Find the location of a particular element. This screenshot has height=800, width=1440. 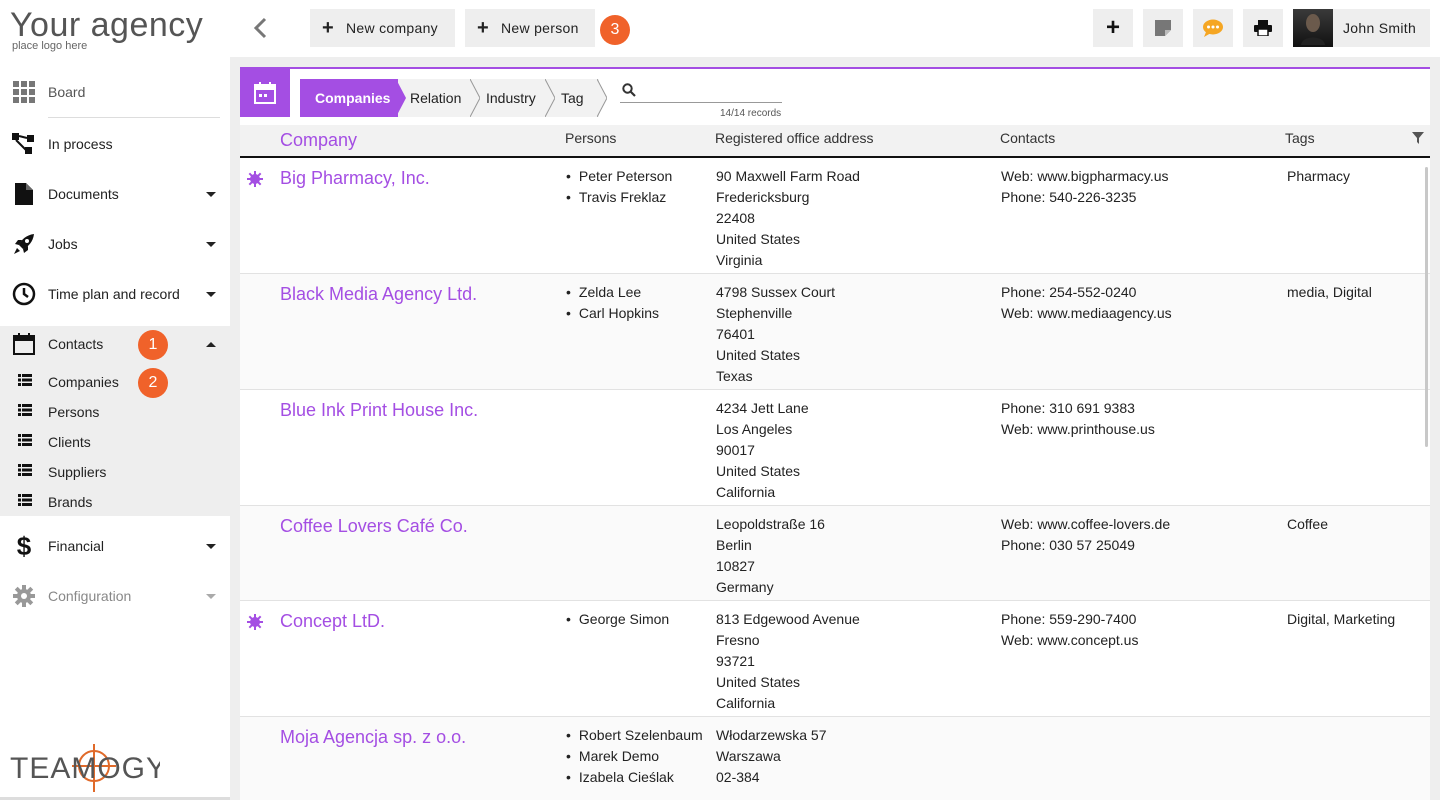

address-block: Włodarzewska 57 Warszawa 02-384 is located at coordinates (771, 756).